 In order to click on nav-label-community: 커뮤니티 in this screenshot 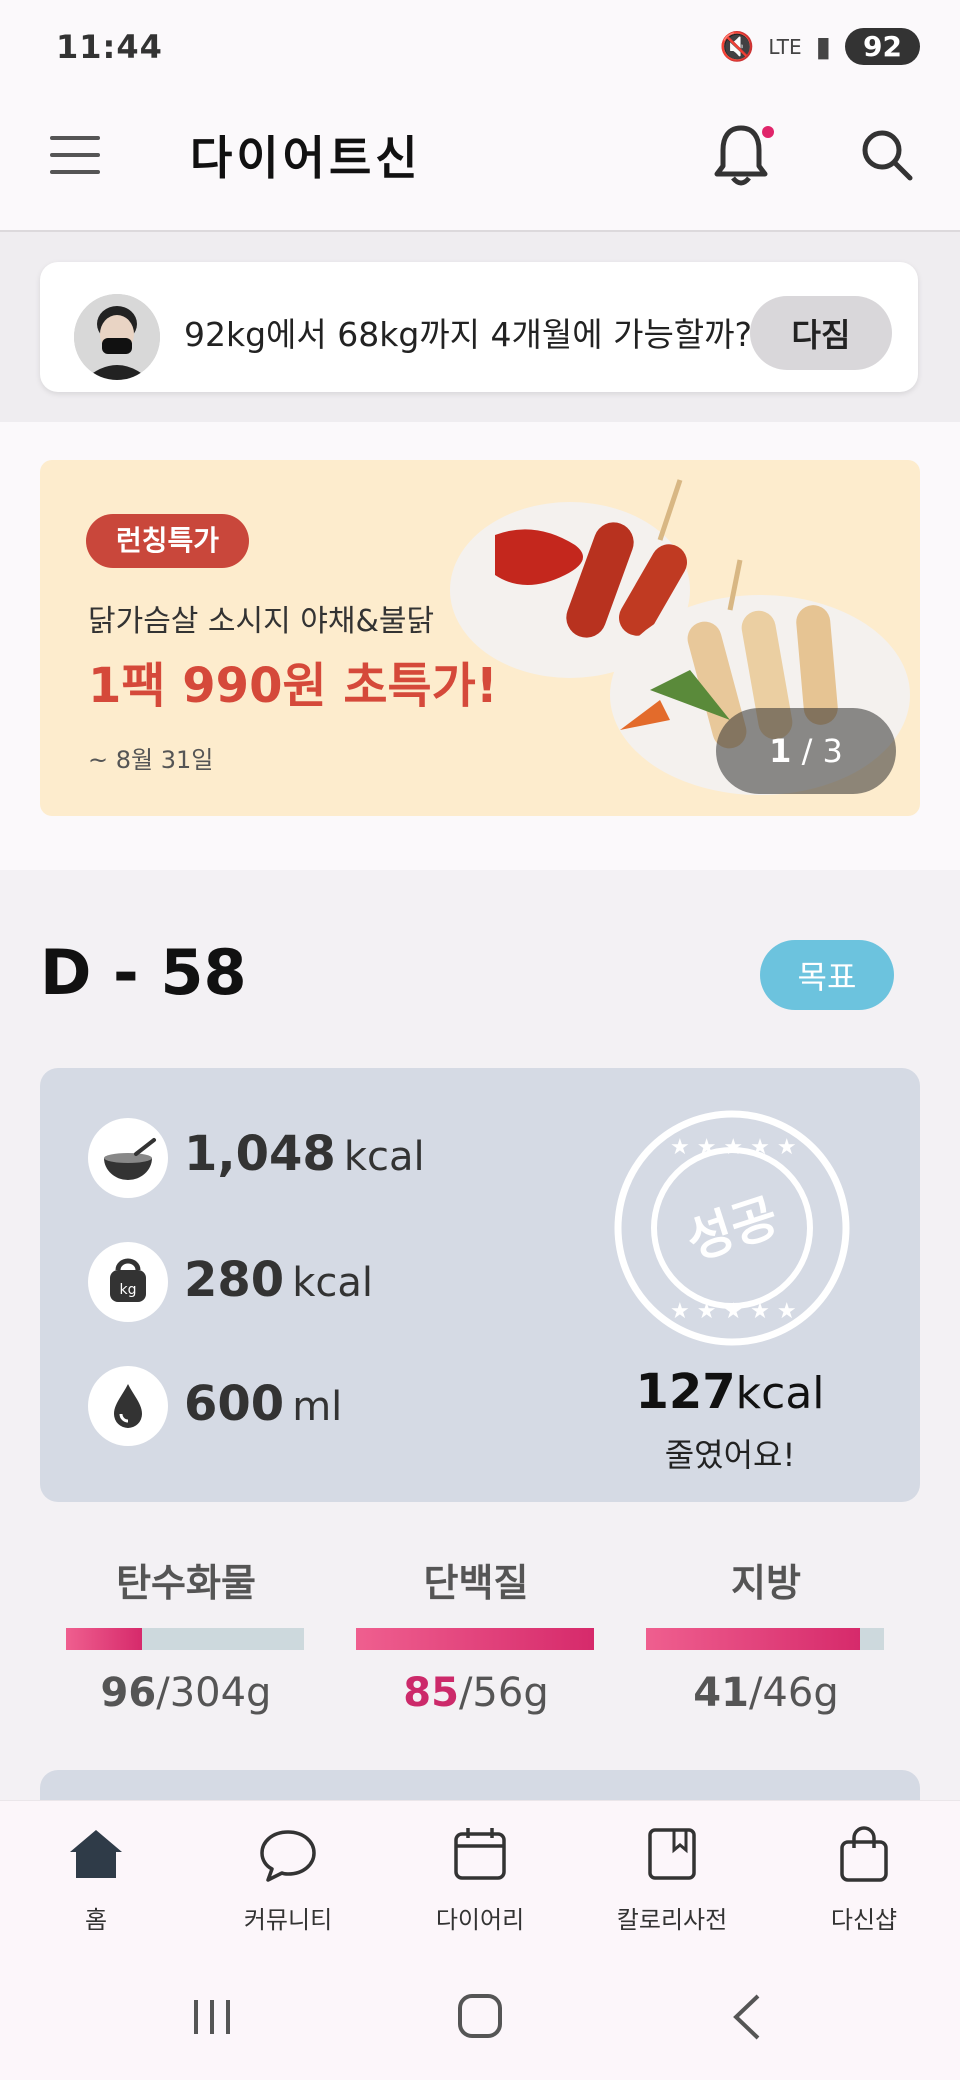, I will do `click(288, 1920)`.